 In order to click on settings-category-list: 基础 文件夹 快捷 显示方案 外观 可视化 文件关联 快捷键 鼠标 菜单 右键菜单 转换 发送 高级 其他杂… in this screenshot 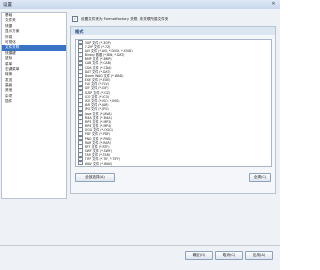, I will do `click(34, 105)`.